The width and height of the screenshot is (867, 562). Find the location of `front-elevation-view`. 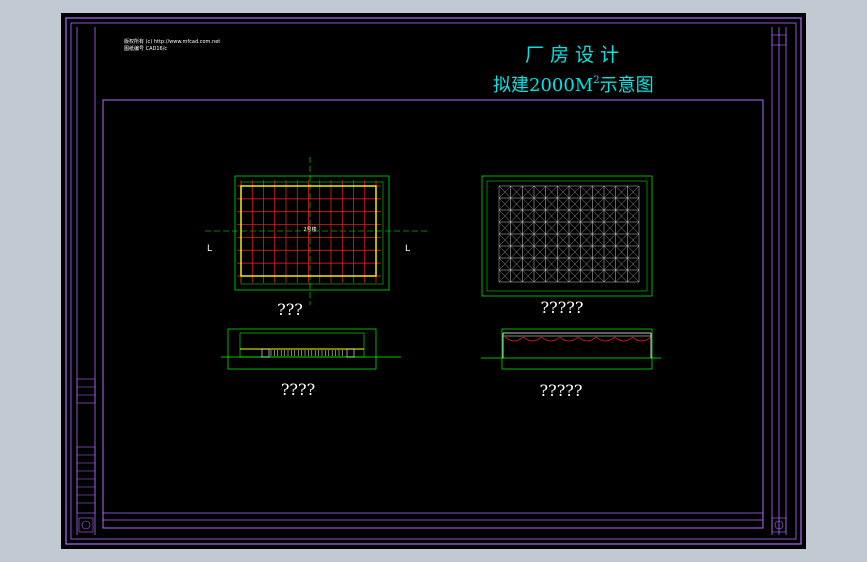

front-elevation-view is located at coordinates (311, 349).